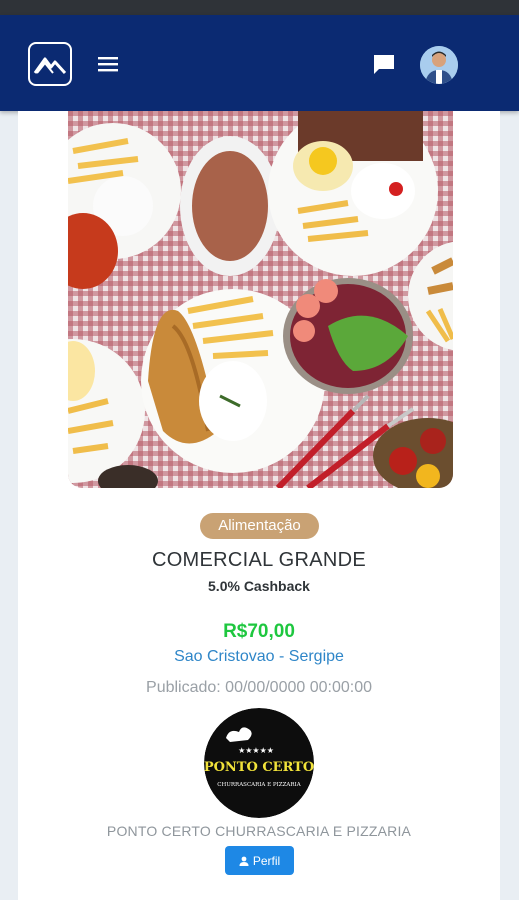 This screenshot has height=900, width=519. I want to click on status-strip, so click(259, 7).